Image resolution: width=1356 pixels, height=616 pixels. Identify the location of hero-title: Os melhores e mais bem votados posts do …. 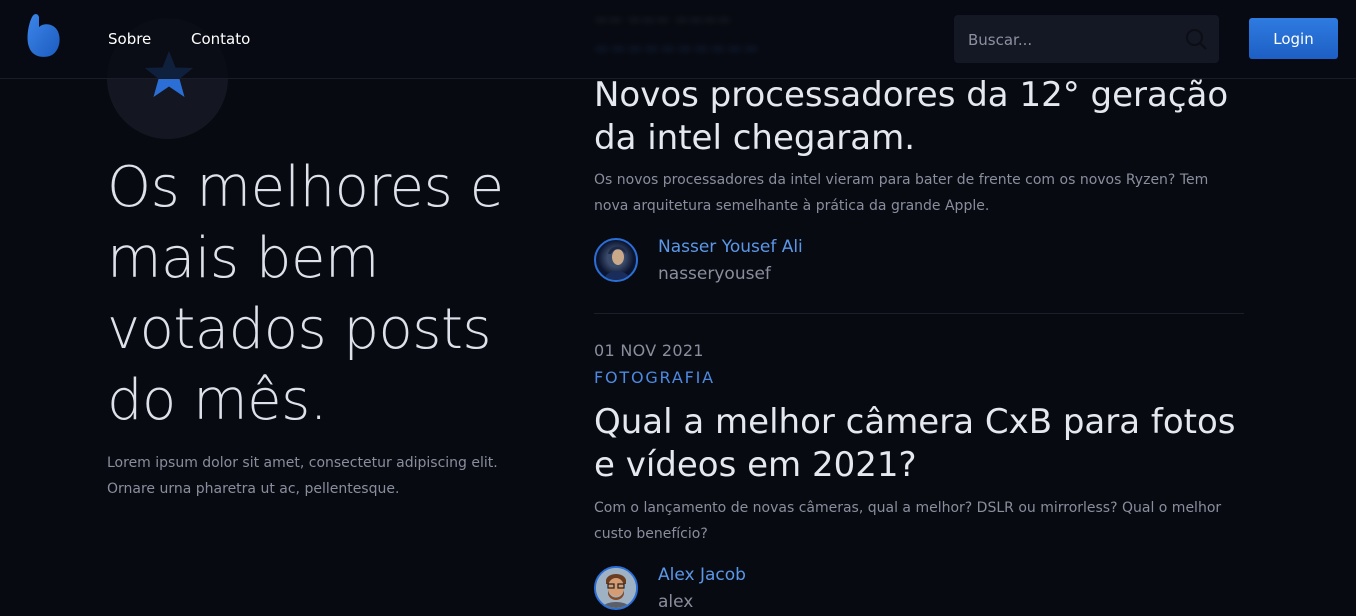
(305, 294).